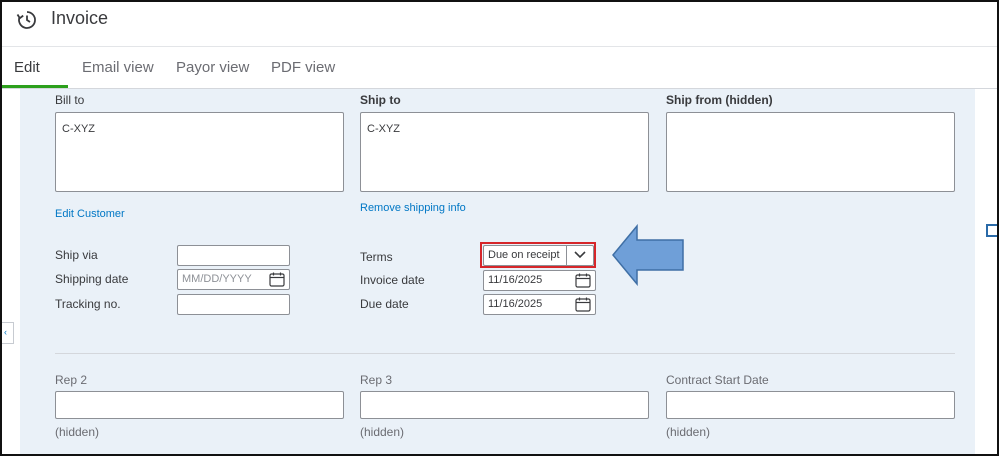  Describe the element at coordinates (88, 304) in the screenshot. I see `tracking-no-label: Tracking no.` at that location.